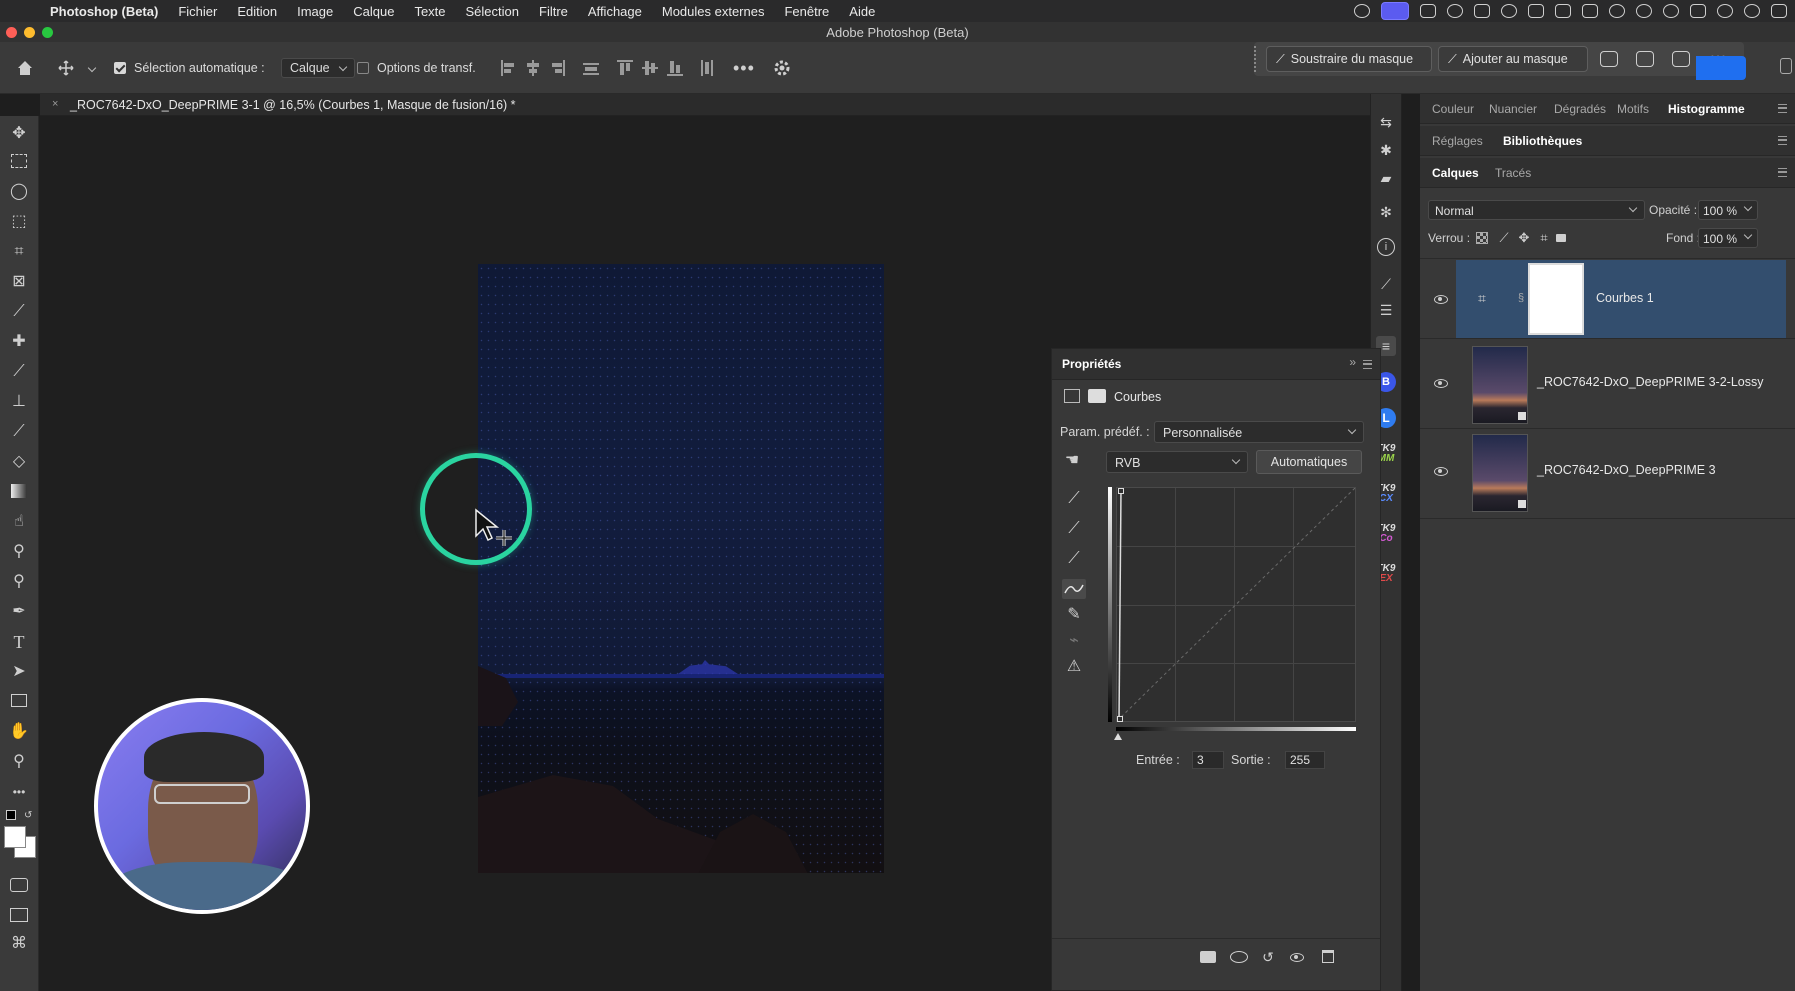 The height and width of the screenshot is (991, 1795). What do you see at coordinates (19, 222) in the screenshot?
I see `object-selection-icon: ⬚` at bounding box center [19, 222].